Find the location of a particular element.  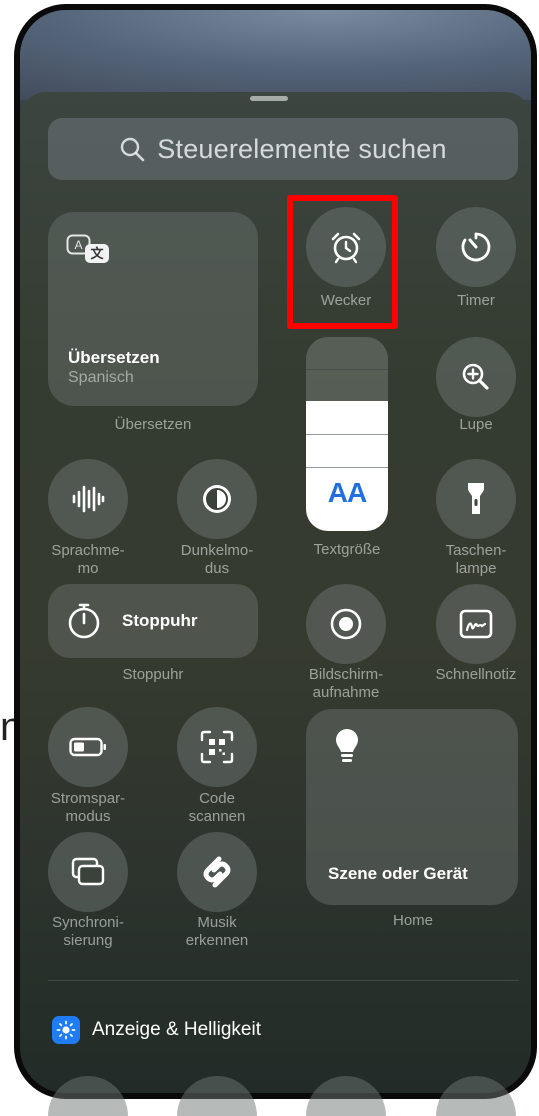

battery-icon is located at coordinates (88, 747).